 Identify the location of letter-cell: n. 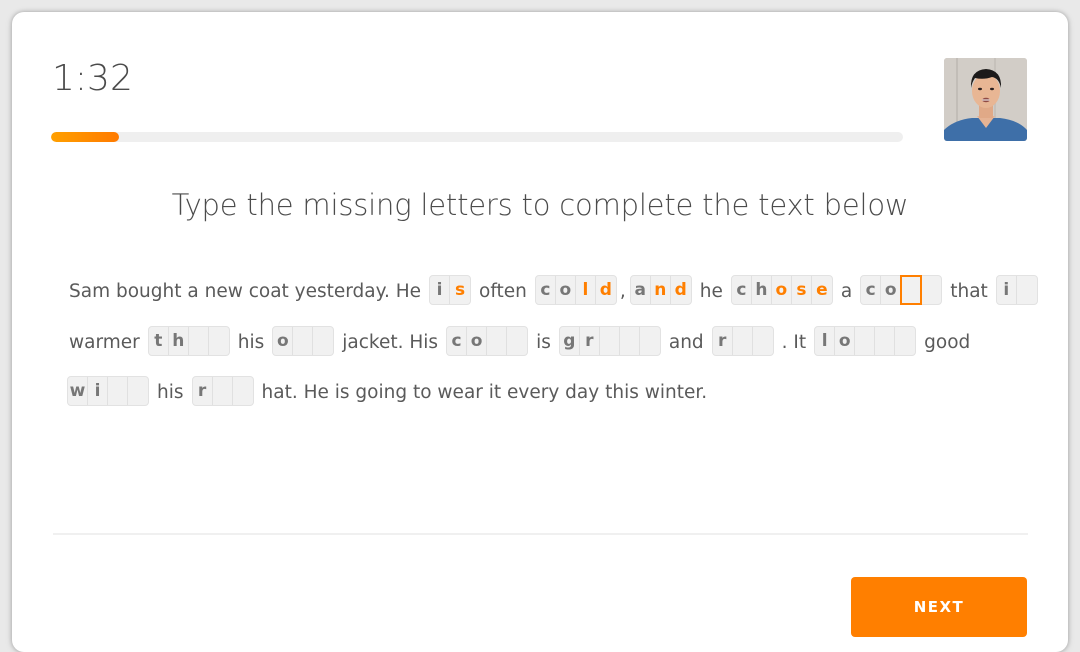
(661, 290).